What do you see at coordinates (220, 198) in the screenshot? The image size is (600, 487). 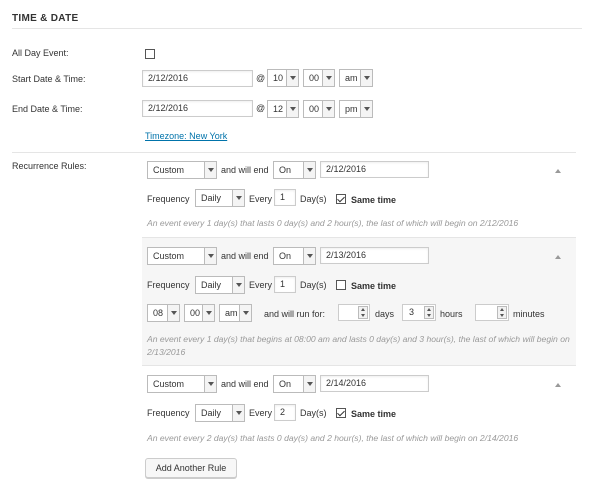 I see `rule1-frequency-select: Daily` at bounding box center [220, 198].